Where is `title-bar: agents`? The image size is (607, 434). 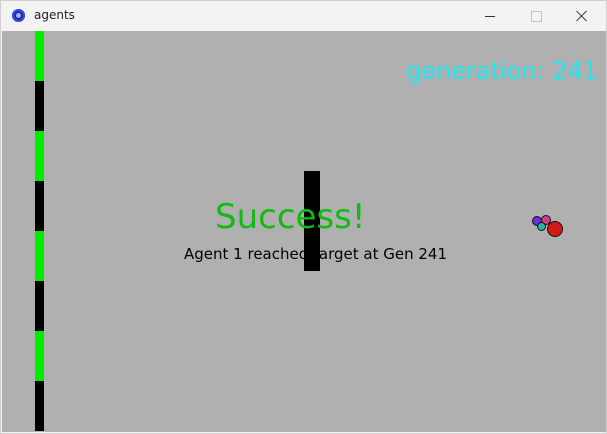
title-bar: agents is located at coordinates (303, 16).